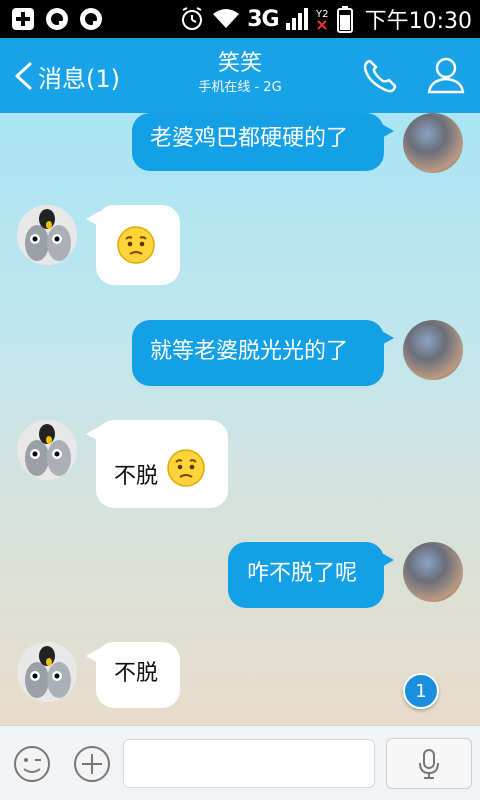 Image resolution: width=480 pixels, height=800 pixels. I want to click on battery-icon, so click(344, 19).